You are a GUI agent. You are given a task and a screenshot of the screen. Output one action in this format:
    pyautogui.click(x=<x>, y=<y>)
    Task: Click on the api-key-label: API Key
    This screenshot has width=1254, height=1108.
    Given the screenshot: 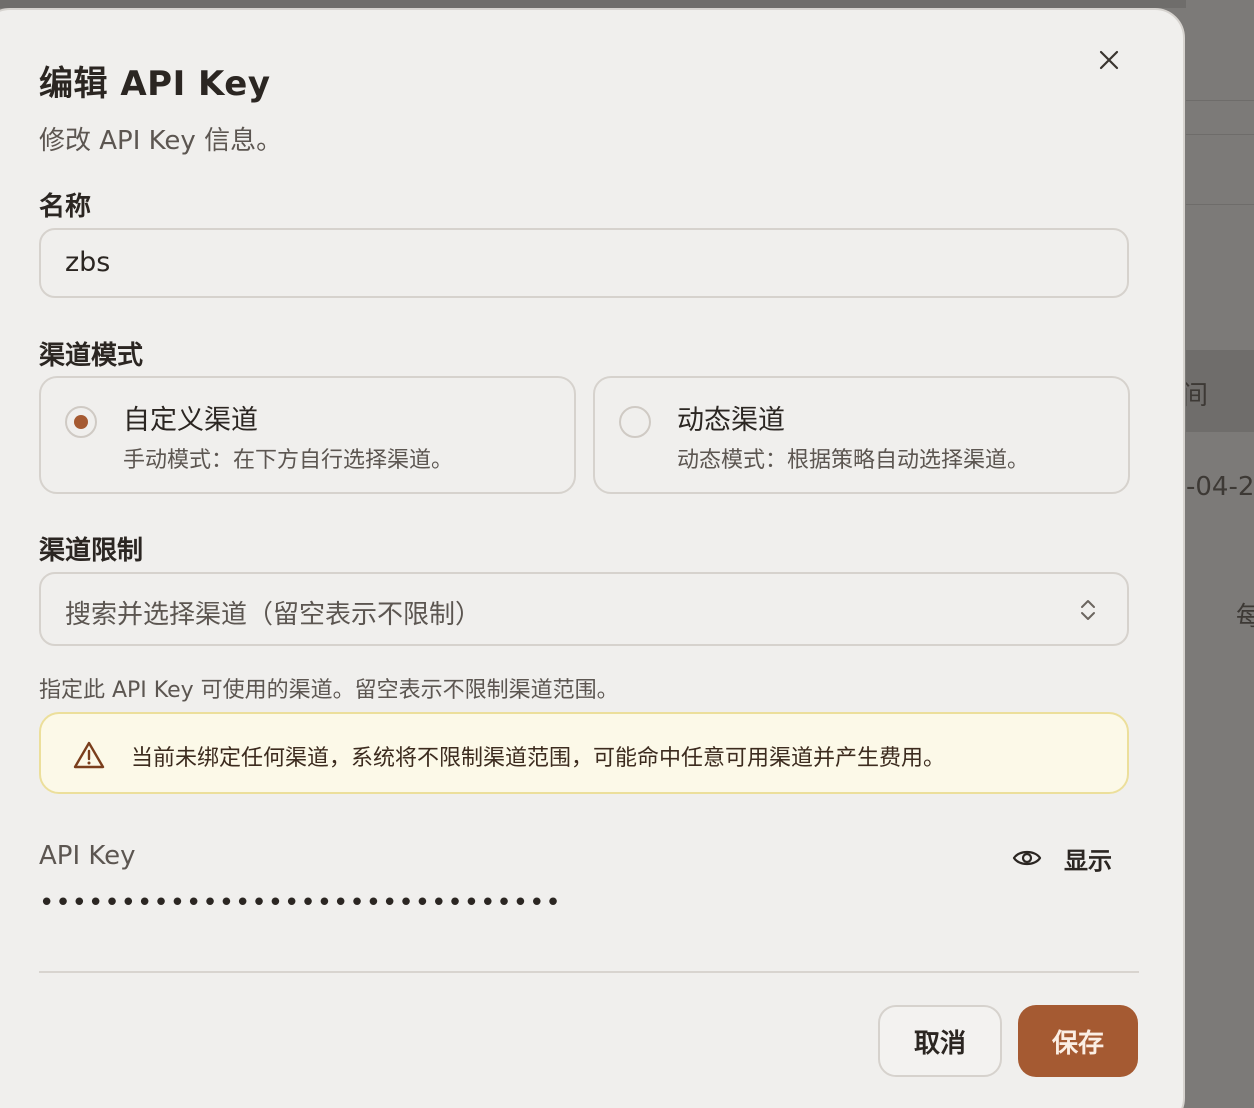 What is the action you would take?
    pyautogui.click(x=87, y=856)
    